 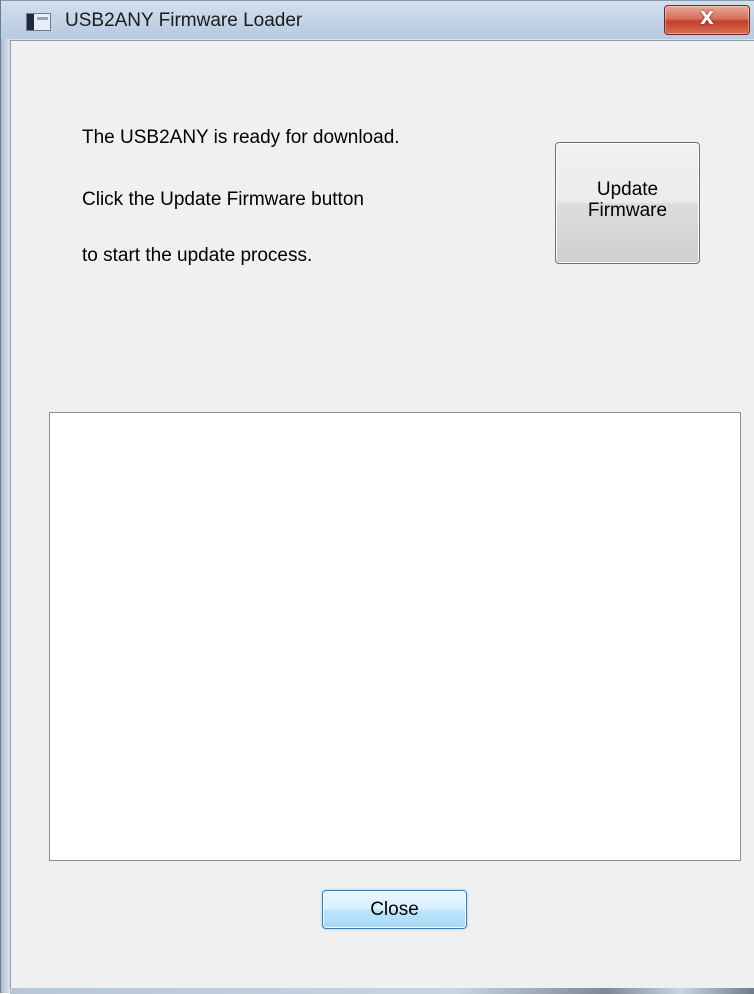 I want to click on app-window-icon, so click(x=38, y=22).